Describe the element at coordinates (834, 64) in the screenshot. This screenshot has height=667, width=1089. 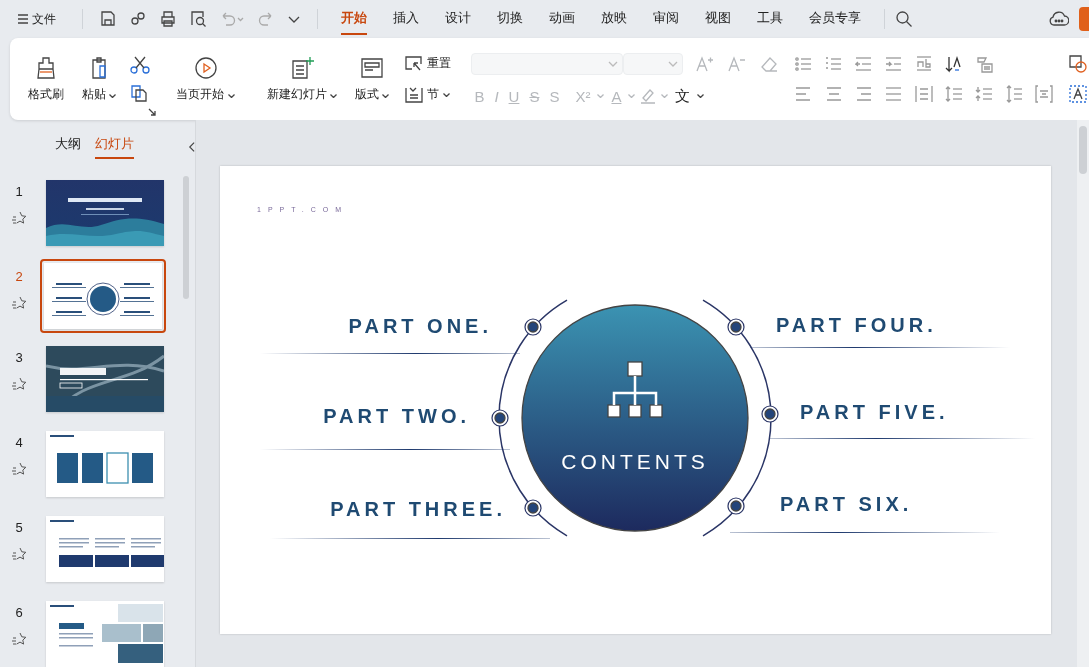
I see `numbered-list-icon` at that location.